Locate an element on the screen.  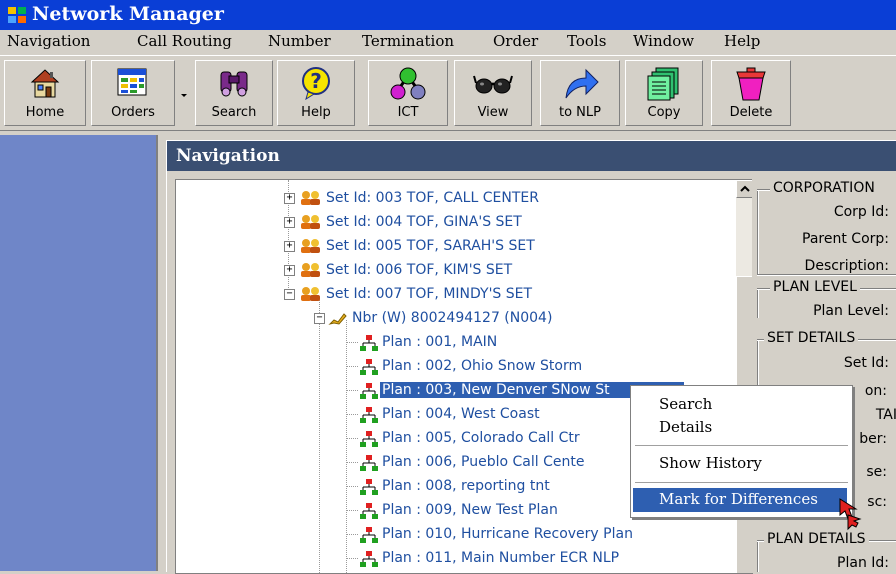
delete-button: Delete is located at coordinates (751, 93).